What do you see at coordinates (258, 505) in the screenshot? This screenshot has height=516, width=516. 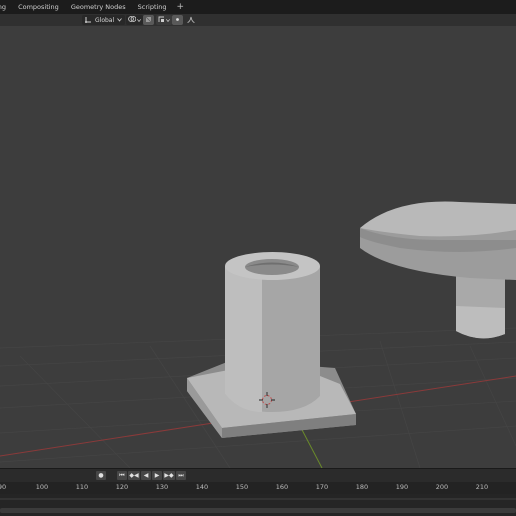 I see `timeline-track-area` at bounding box center [258, 505].